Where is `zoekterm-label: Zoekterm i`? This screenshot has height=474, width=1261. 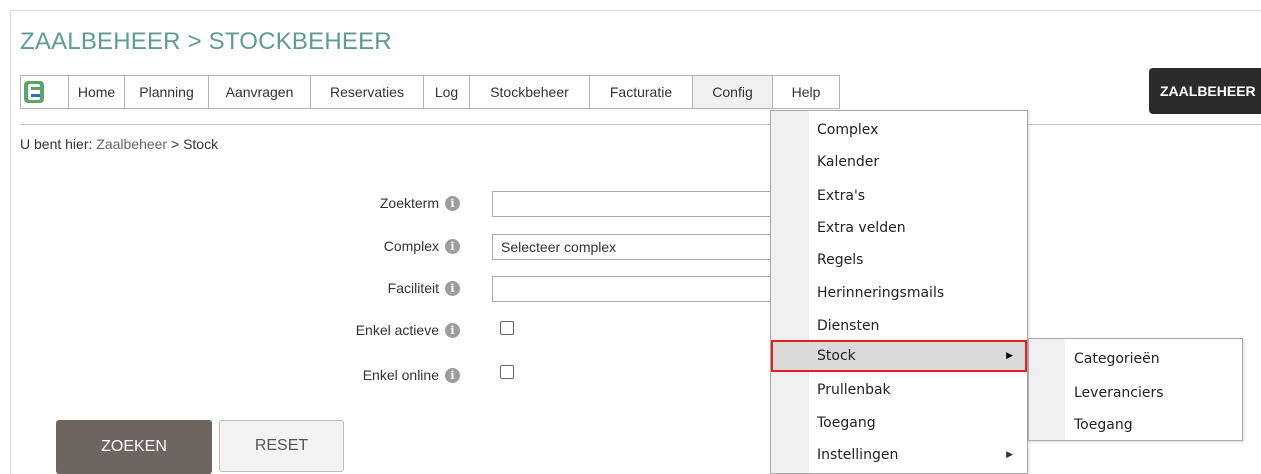 zoekterm-label: Zoekterm i is located at coordinates (420, 203).